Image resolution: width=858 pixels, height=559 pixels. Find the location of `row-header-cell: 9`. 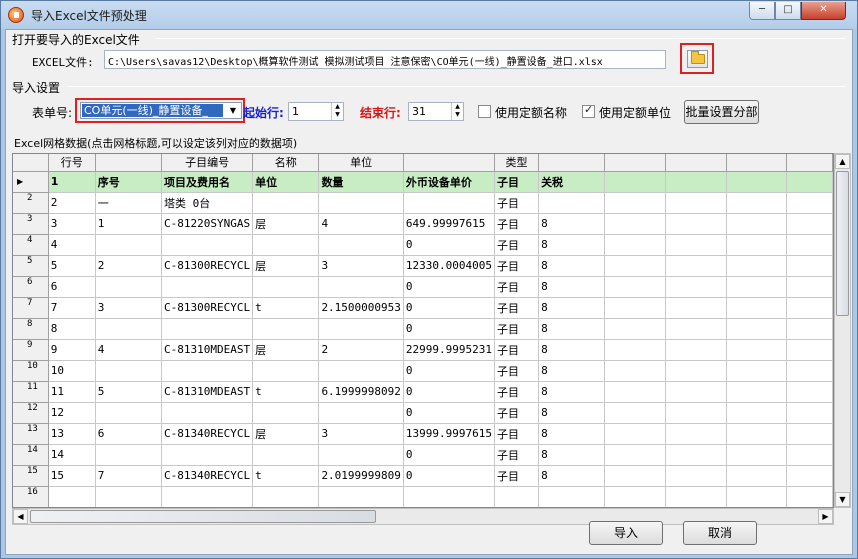

row-header-cell: 9 is located at coordinates (31, 350).